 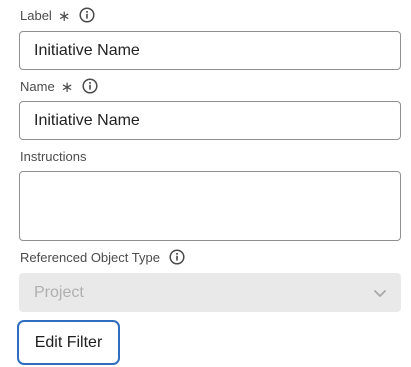 What do you see at coordinates (210, 292) in the screenshot?
I see `referenced-object-type-select: Project` at bounding box center [210, 292].